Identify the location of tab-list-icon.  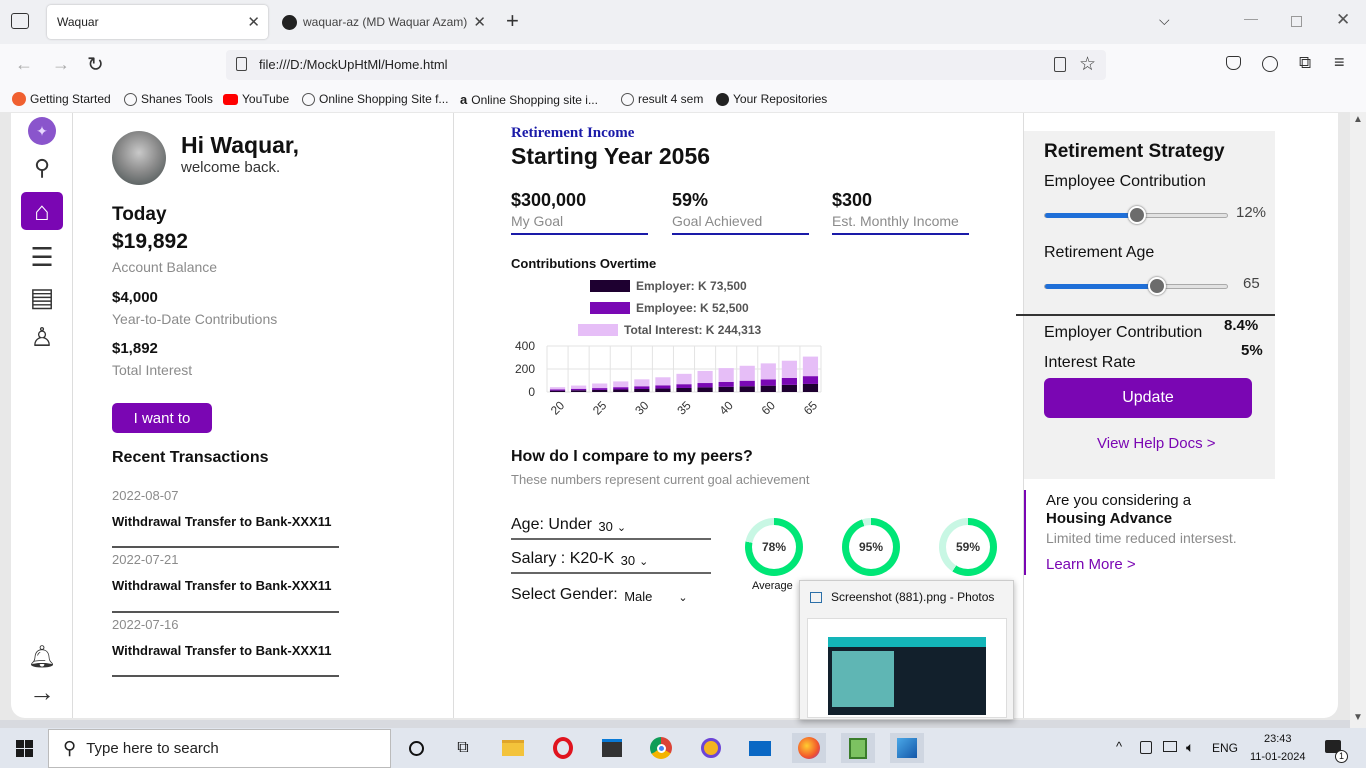
(20, 21).